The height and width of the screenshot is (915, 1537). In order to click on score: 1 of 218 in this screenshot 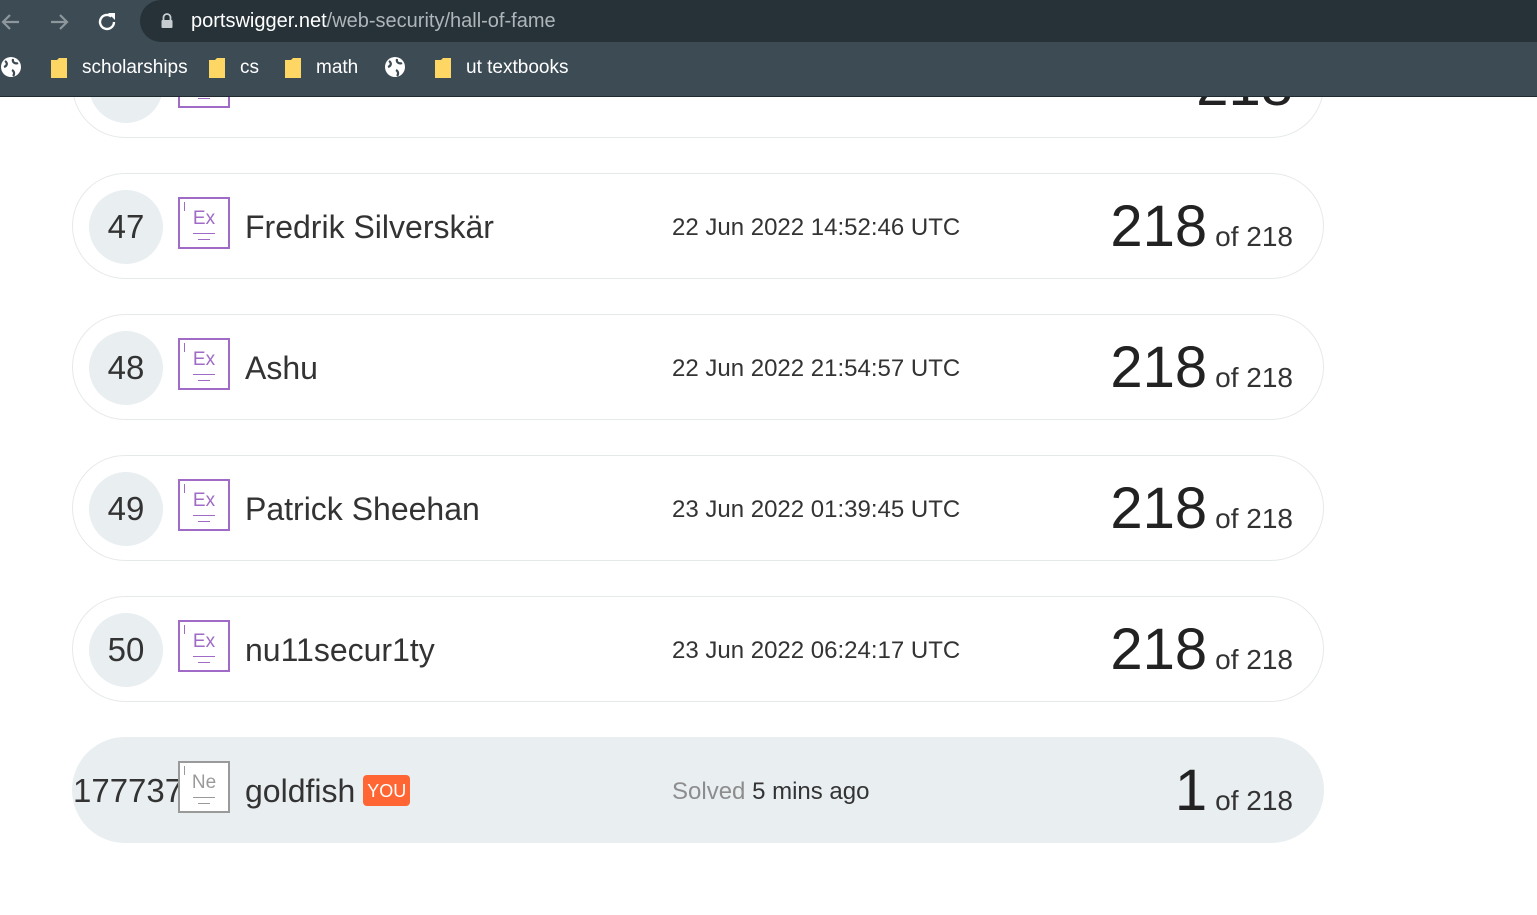, I will do `click(1234, 791)`.